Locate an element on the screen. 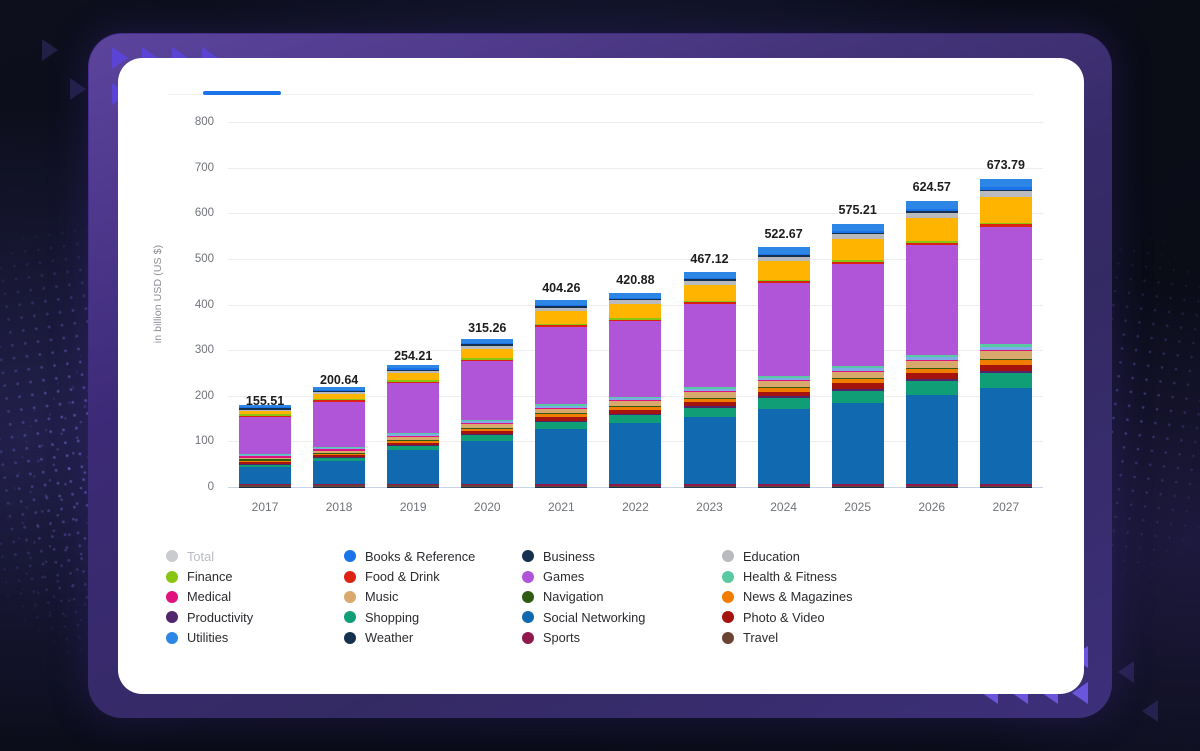 Image resolution: width=1200 pixels, height=751 pixels. legend-color-swatch-icon is located at coordinates (350, 596).